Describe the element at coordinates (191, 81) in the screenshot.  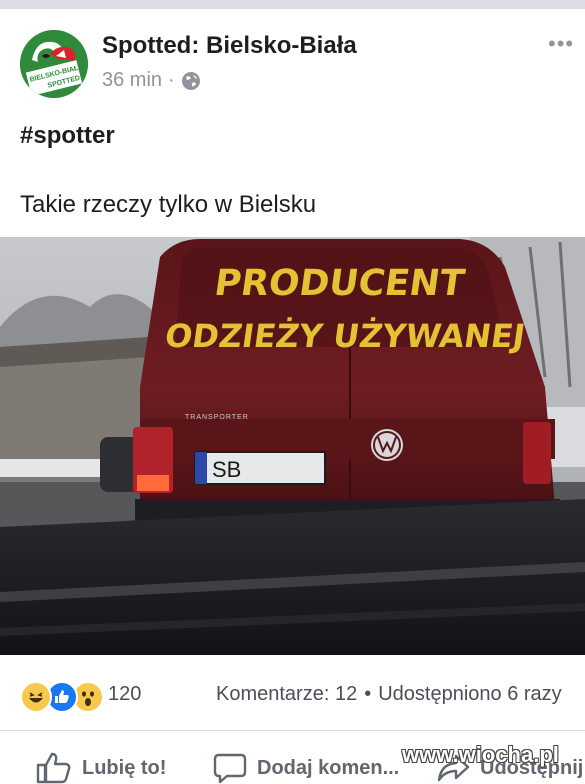
I see `globe-icon` at that location.